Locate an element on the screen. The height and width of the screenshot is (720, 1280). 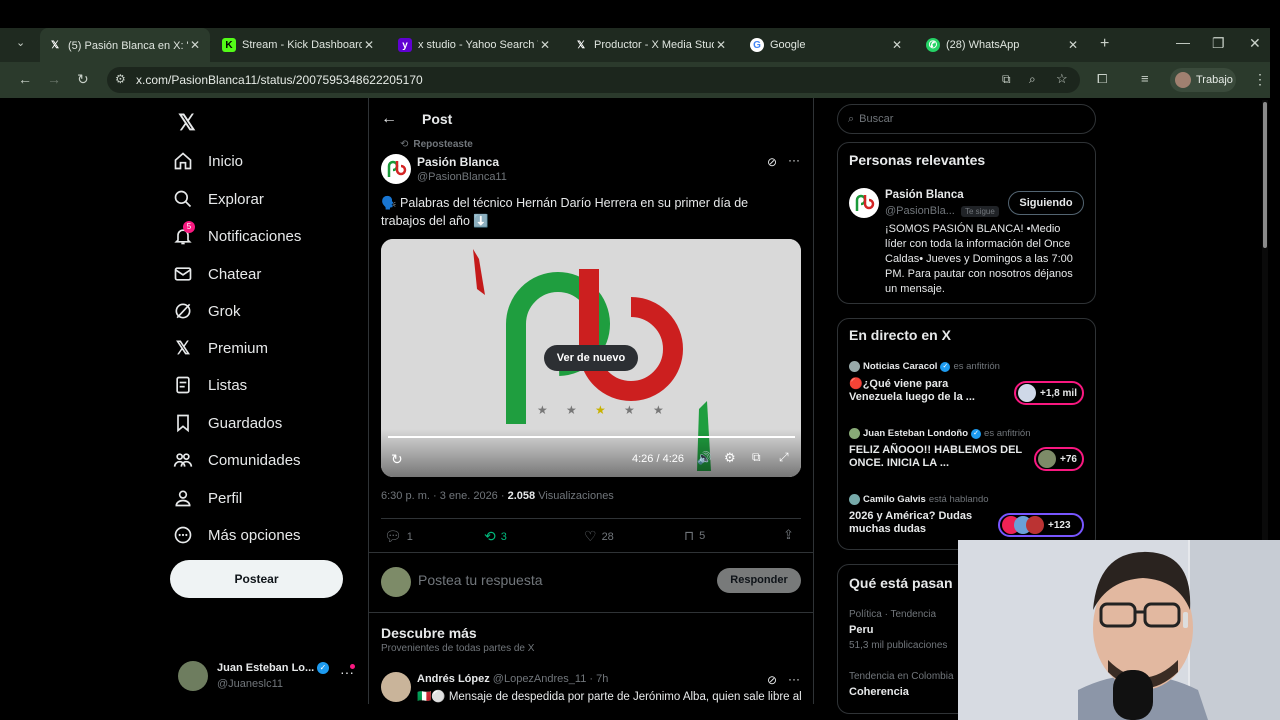
post-timestamp: 6:30 p. m. · 3 ene. 2026 · is located at coordinates (443, 496).